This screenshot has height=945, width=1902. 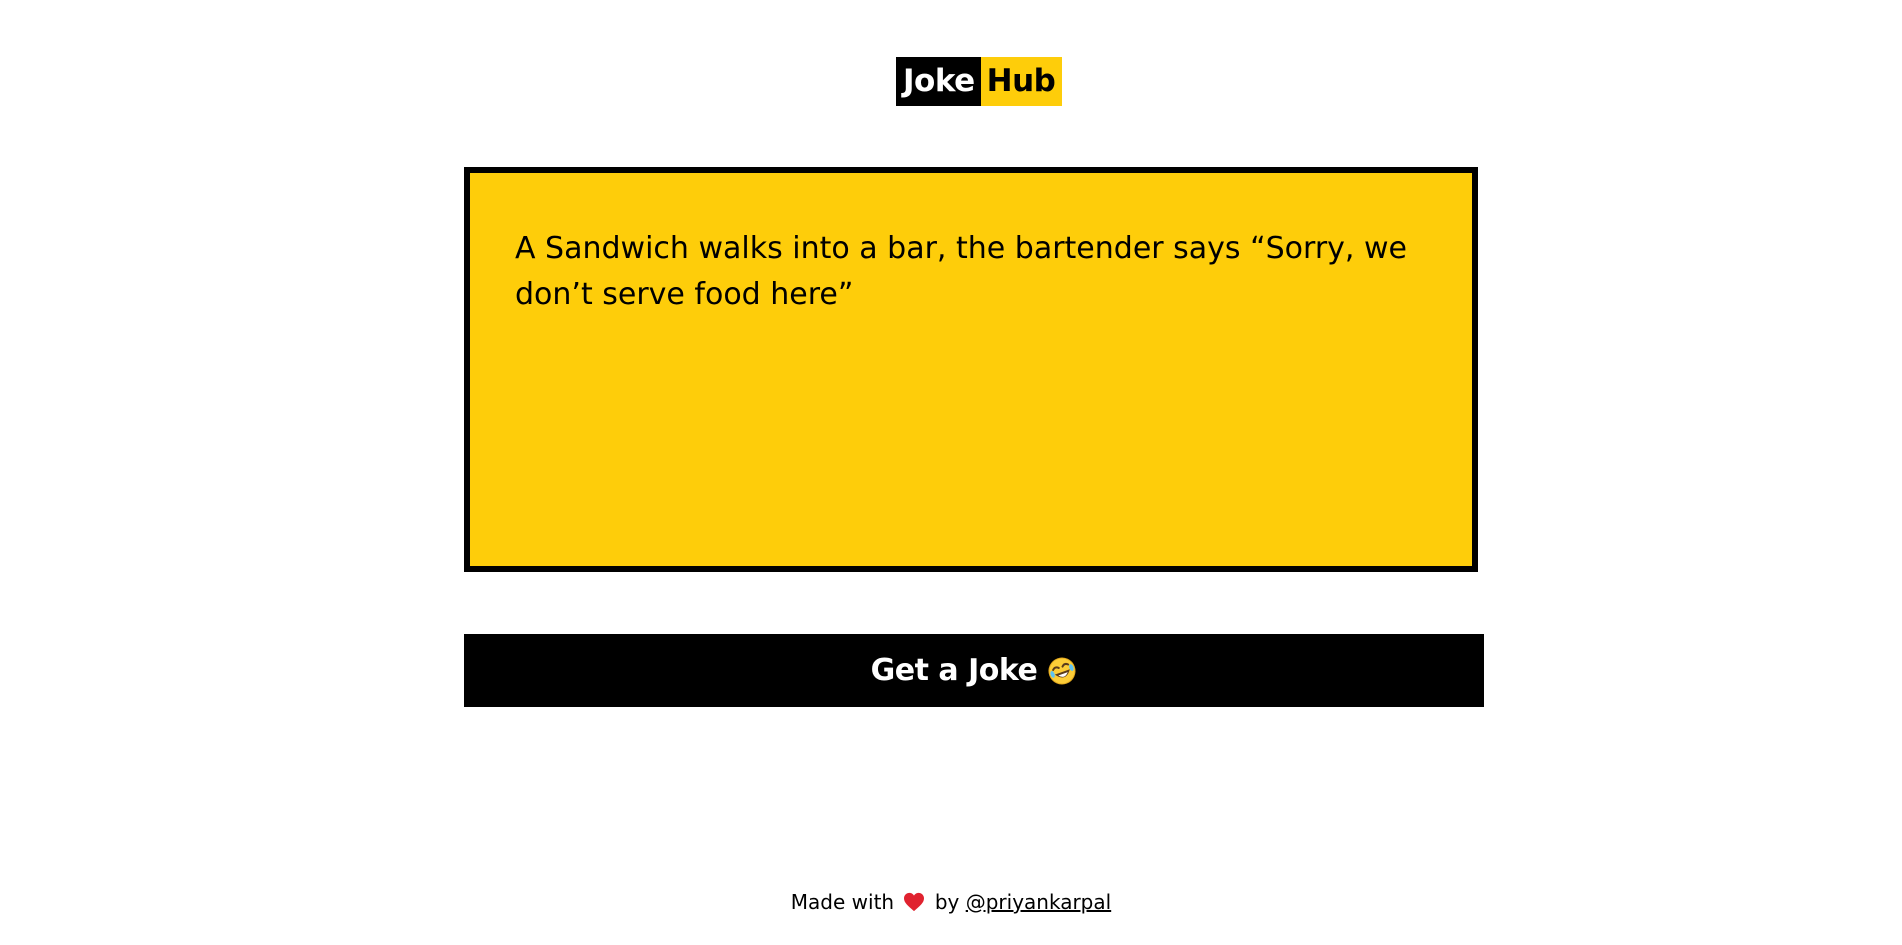 What do you see at coordinates (842, 902) in the screenshot?
I see `footer-prefix: Made with` at bounding box center [842, 902].